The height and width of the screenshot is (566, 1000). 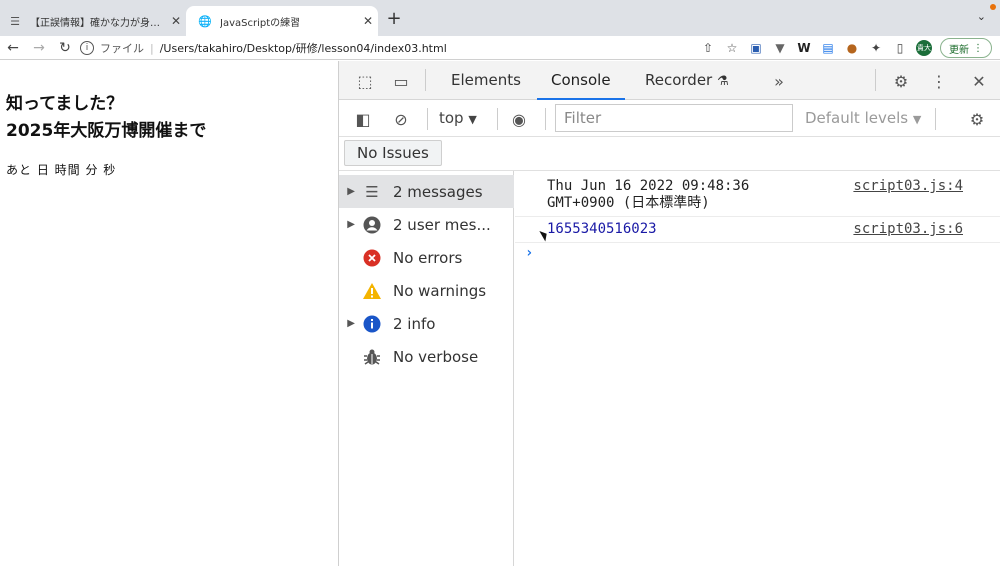 What do you see at coordinates (436, 356) in the screenshot?
I see `sidebar-item-label: No verbose` at bounding box center [436, 356].